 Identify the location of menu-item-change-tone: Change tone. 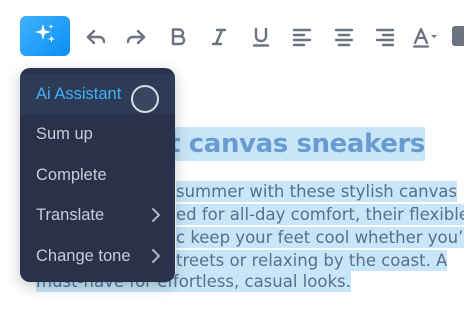
(97, 256).